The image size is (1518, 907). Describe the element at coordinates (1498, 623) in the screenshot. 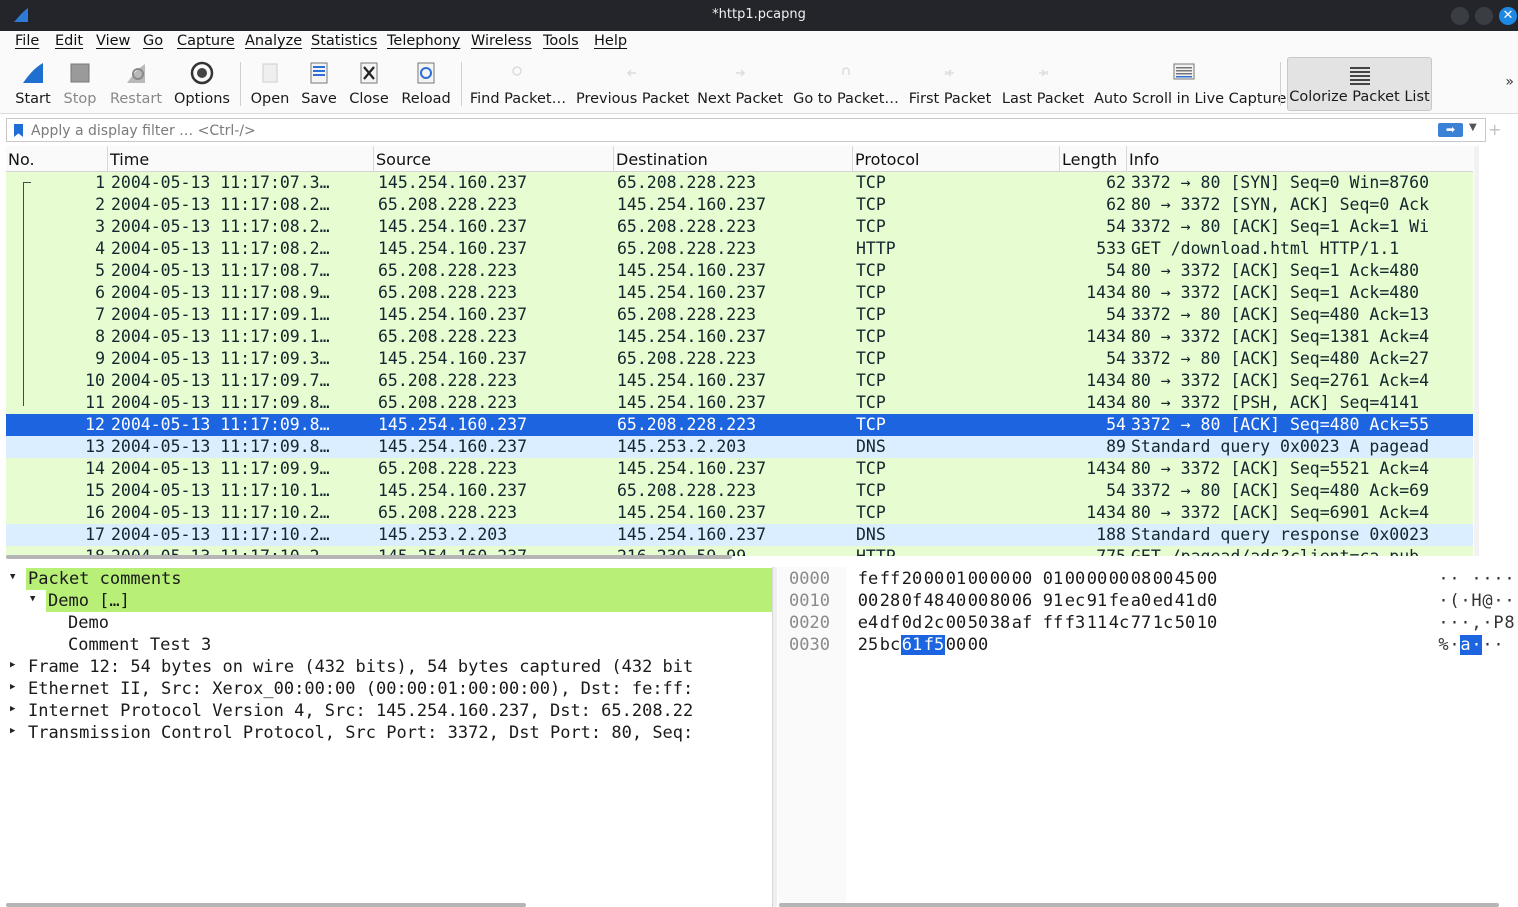

I see `ascii-char: P` at that location.